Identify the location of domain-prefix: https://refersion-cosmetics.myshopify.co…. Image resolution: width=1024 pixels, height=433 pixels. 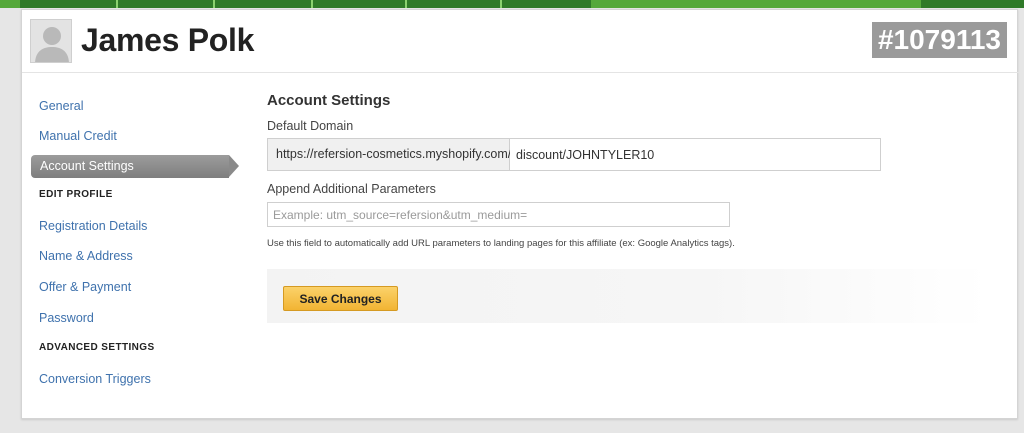
(389, 154).